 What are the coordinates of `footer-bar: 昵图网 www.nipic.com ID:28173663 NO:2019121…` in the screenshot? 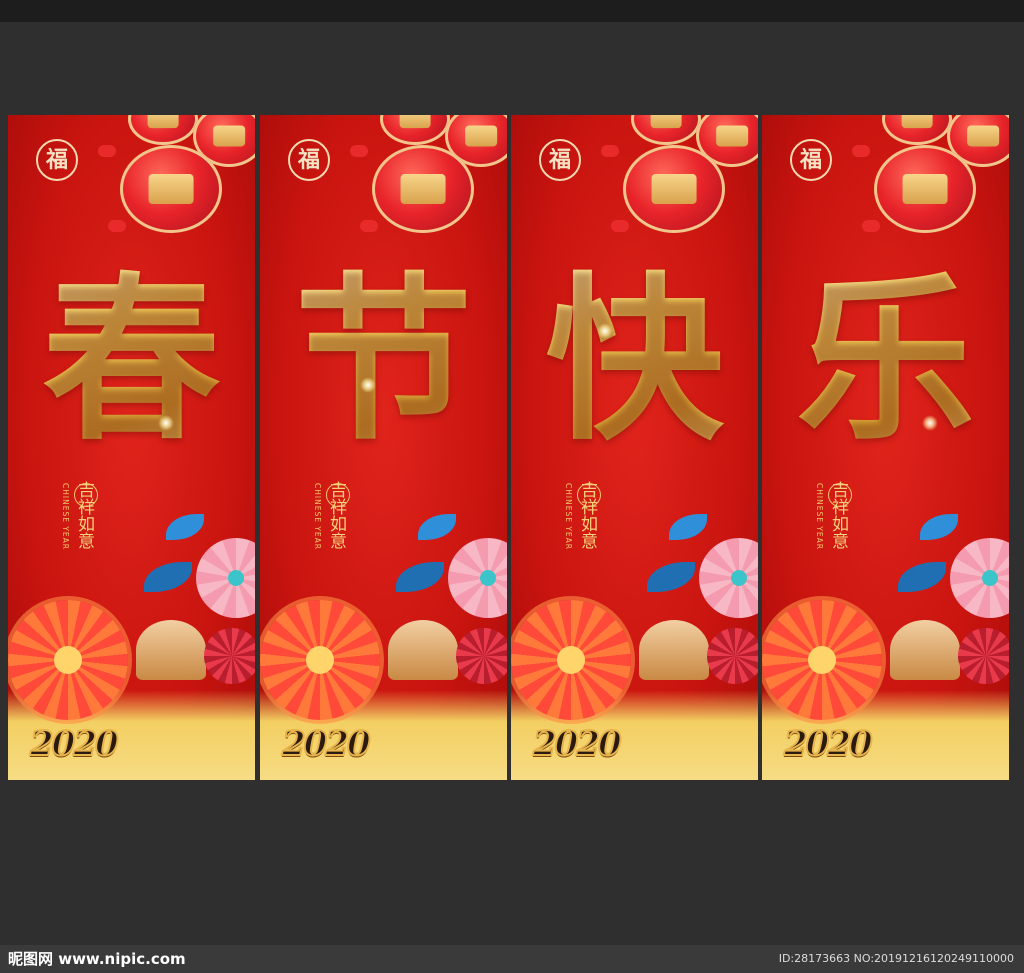 It's located at (512, 959).